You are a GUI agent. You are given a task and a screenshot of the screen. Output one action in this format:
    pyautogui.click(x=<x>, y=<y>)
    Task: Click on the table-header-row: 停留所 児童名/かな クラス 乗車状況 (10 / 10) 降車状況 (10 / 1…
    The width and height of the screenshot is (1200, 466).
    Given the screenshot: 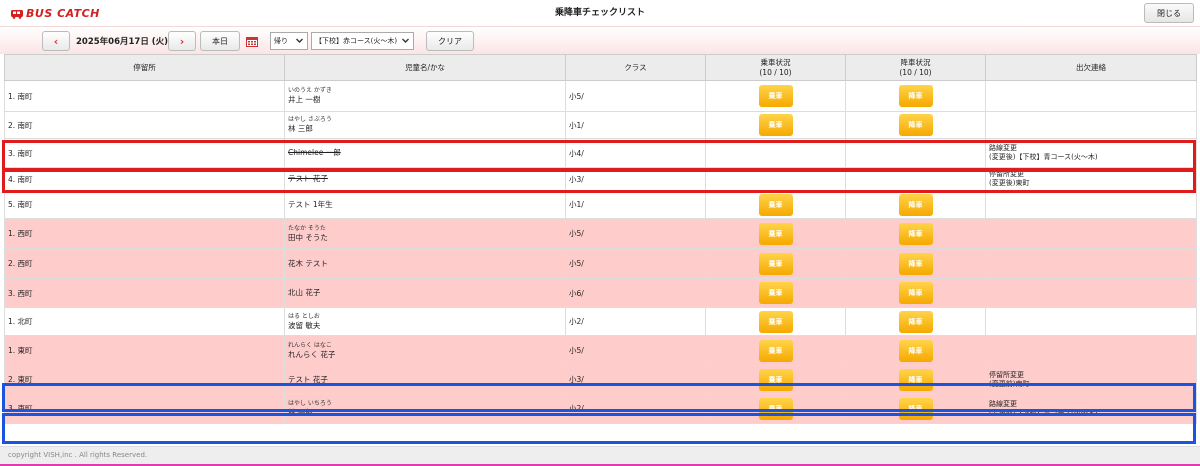 What is the action you would take?
    pyautogui.click(x=600, y=67)
    